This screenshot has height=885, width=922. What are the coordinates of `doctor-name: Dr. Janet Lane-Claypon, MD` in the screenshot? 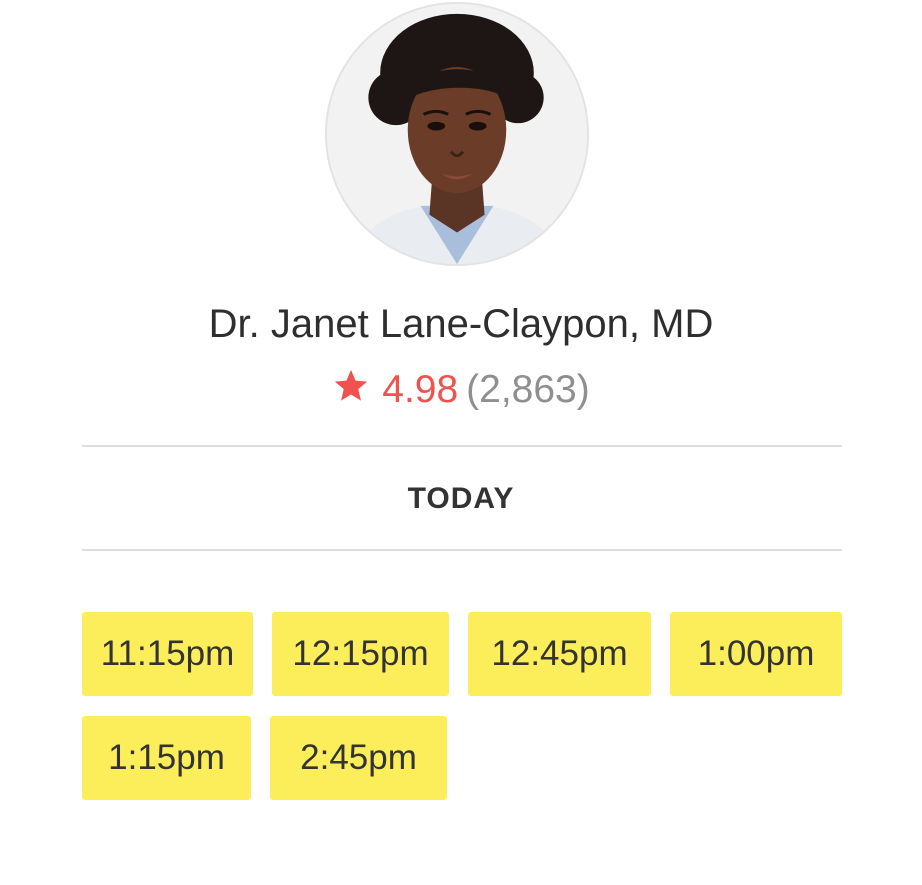 It's located at (461, 324).